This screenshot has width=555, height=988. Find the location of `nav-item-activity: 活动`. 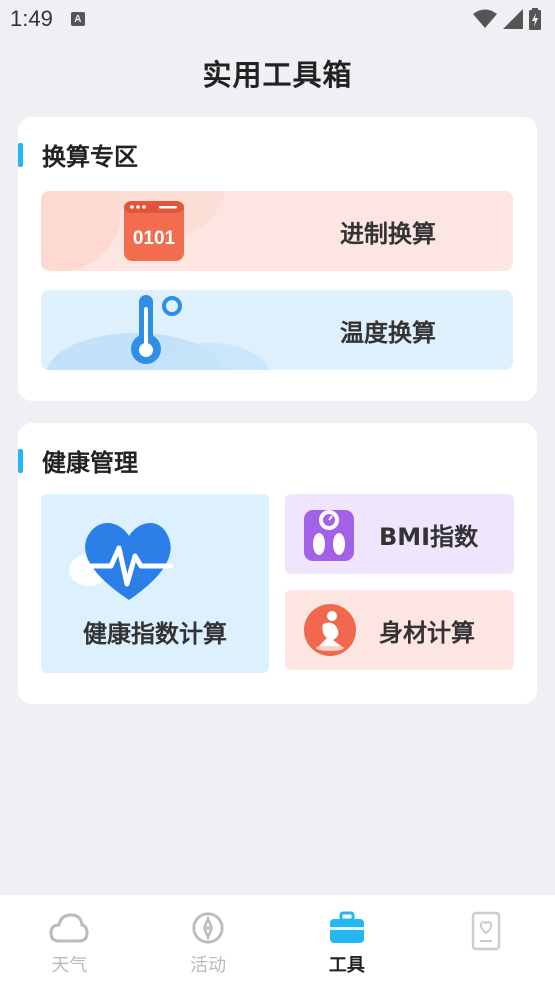

nav-item-activity: 活动 is located at coordinates (208, 941).